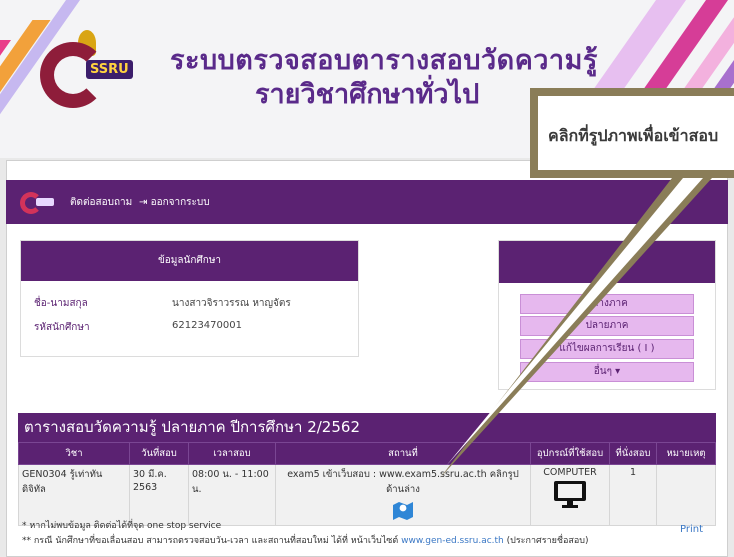 The width and height of the screenshot is (734, 557). What do you see at coordinates (143, 202) in the screenshot?
I see `logout-icon: ⇥` at bounding box center [143, 202].